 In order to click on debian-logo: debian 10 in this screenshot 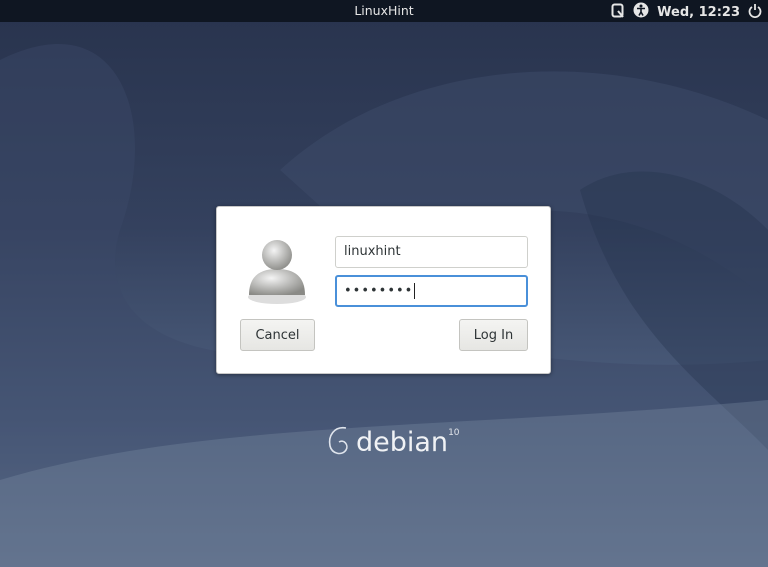, I will do `click(393, 441)`.